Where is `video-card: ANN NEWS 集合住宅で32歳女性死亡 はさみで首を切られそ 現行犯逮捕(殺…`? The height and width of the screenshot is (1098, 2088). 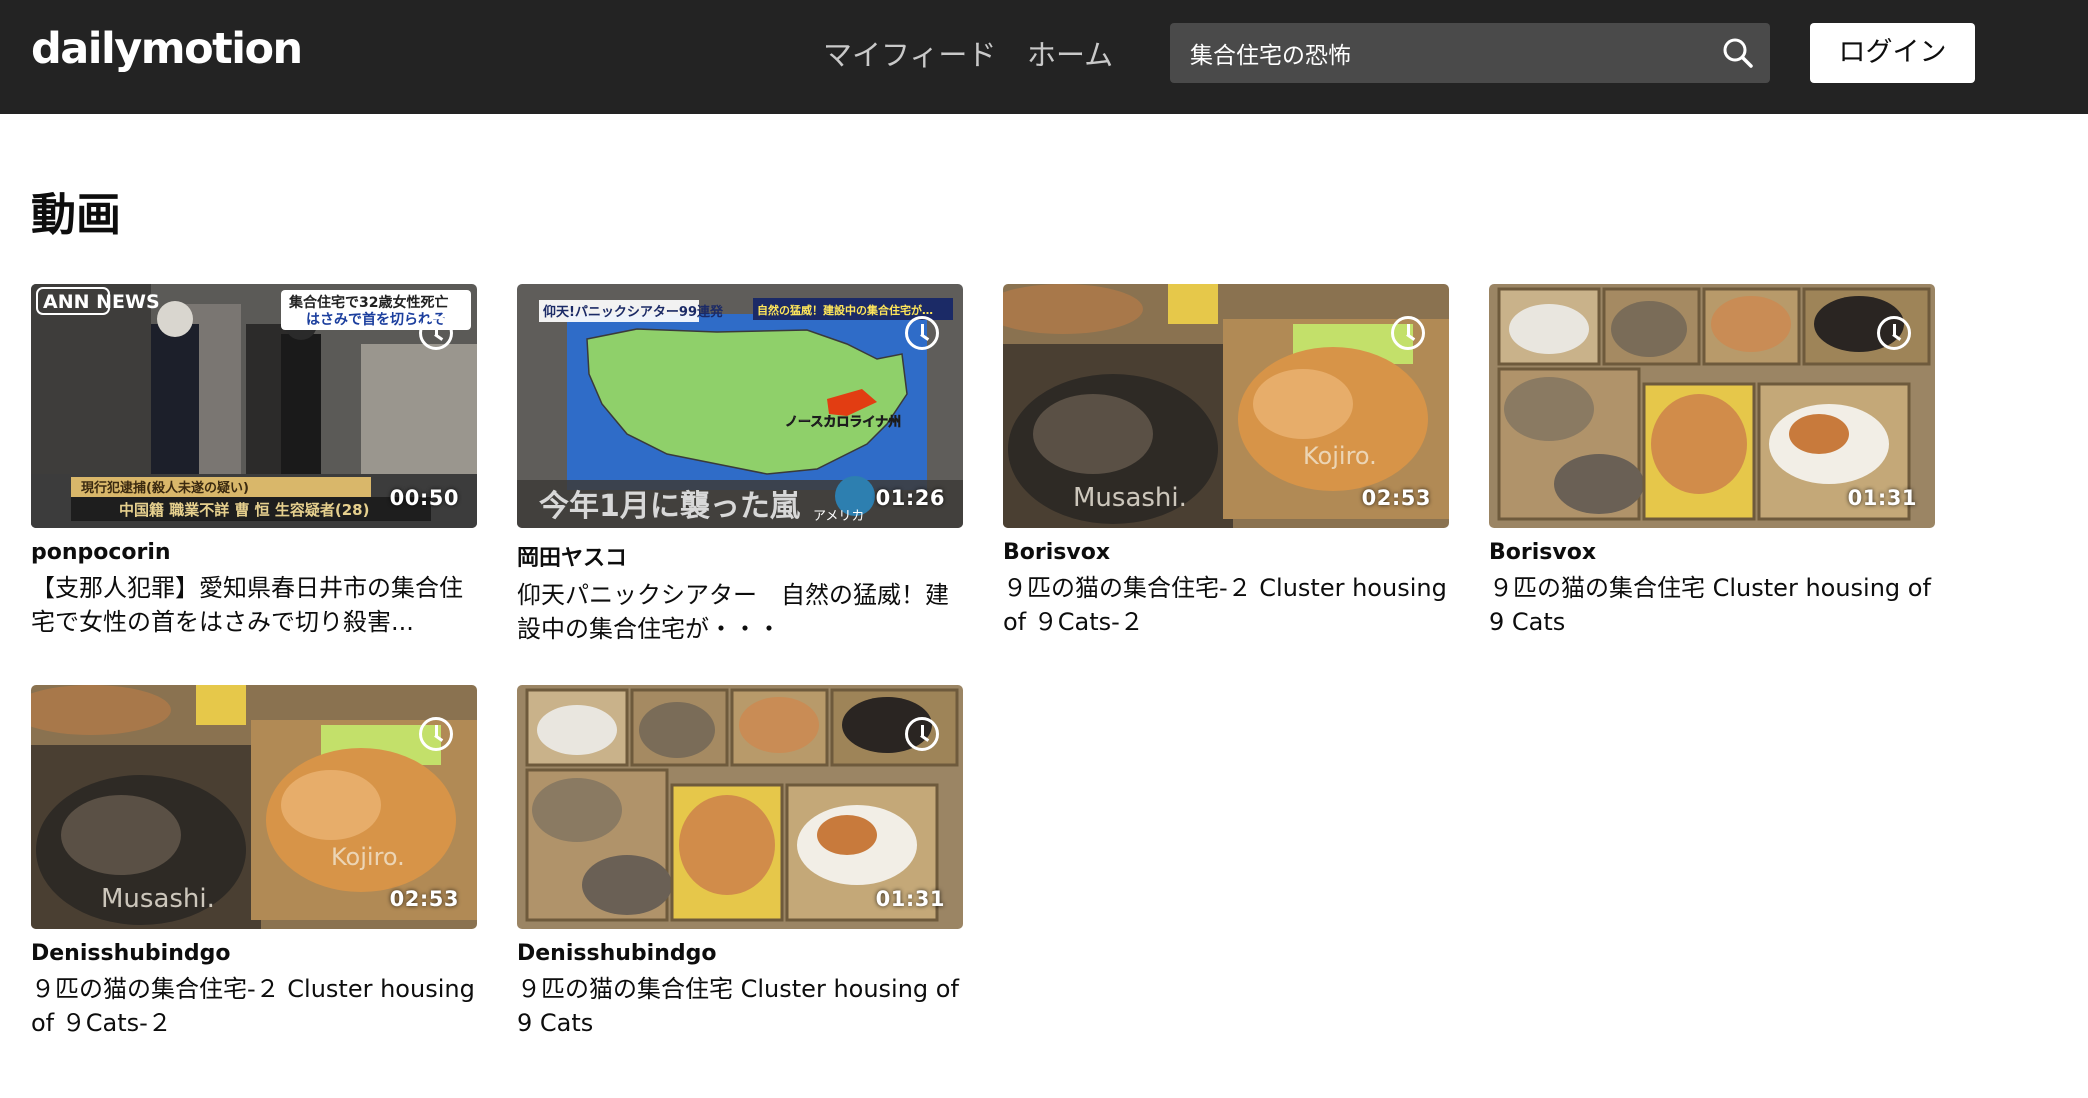 video-card: ANN NEWS 集合住宅で32歳女性死亡 はさみで首を切られそ 現行犯逮捕(殺… is located at coordinates (254, 461).